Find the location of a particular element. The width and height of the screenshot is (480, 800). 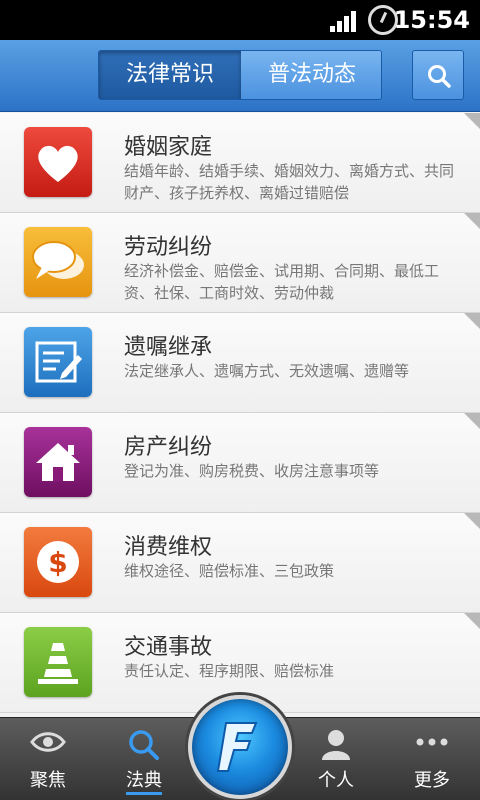

list-item-title: 交通事故 is located at coordinates (168, 647).